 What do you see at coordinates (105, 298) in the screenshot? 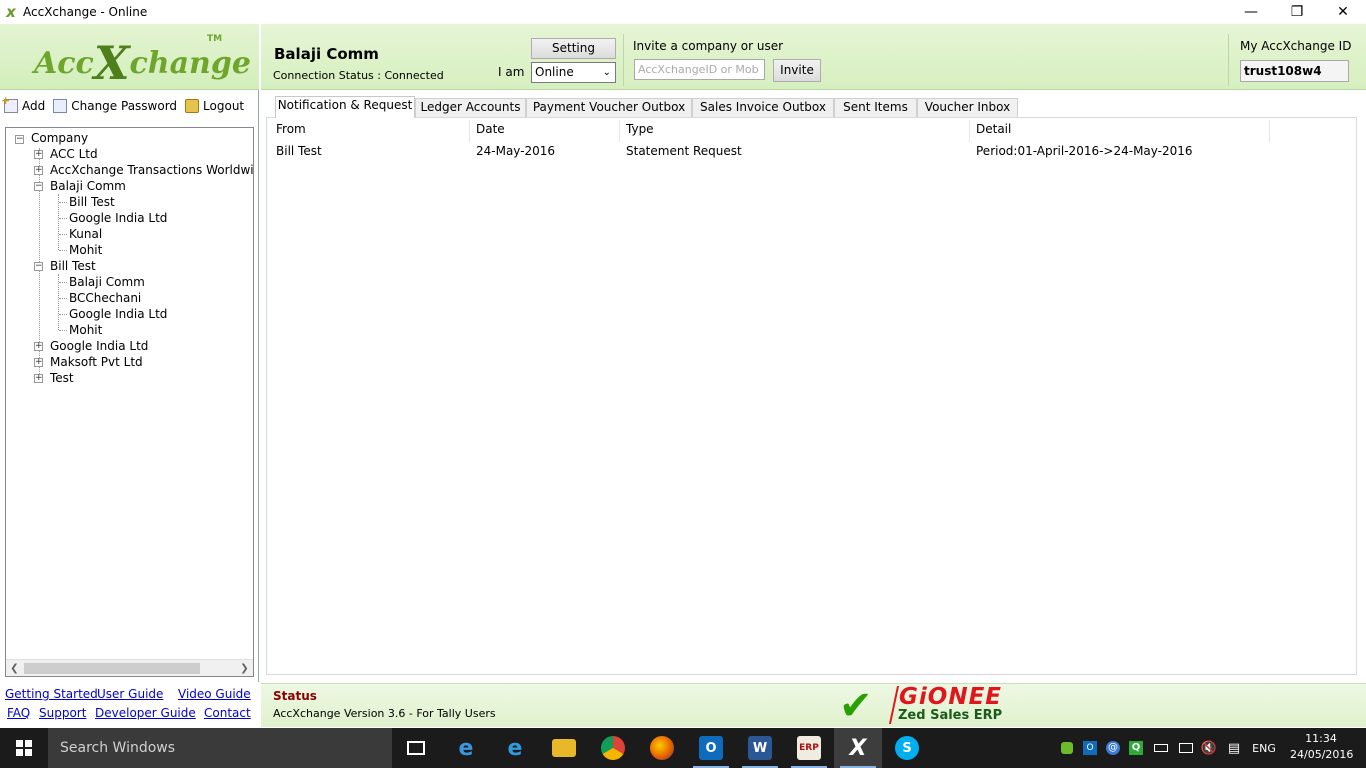
I see `tree-leaf: BCChechani` at bounding box center [105, 298].